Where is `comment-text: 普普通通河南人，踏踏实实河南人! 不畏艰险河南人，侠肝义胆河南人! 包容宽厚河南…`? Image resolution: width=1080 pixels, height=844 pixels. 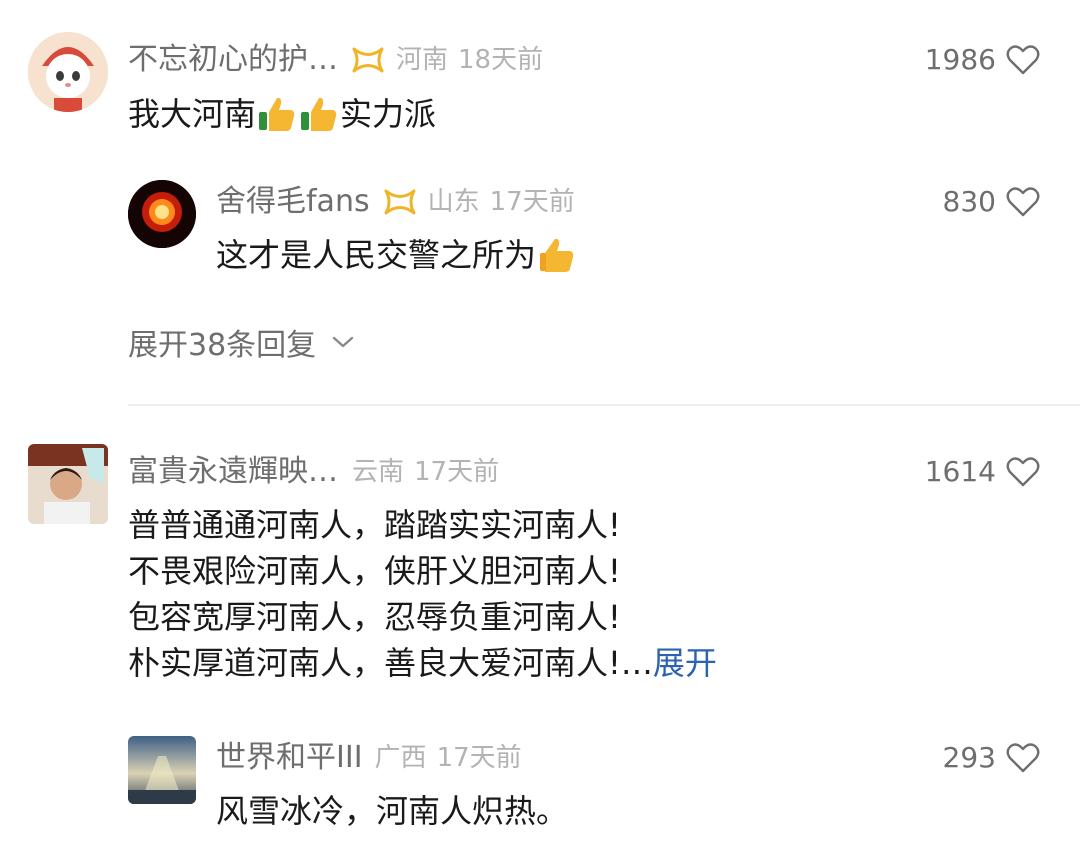 comment-text: 普普通通河南人，踏踏实实河南人! 不畏艰险河南人，侠肝义胆河南人! 包容宽厚河南… is located at coordinates (422, 594).